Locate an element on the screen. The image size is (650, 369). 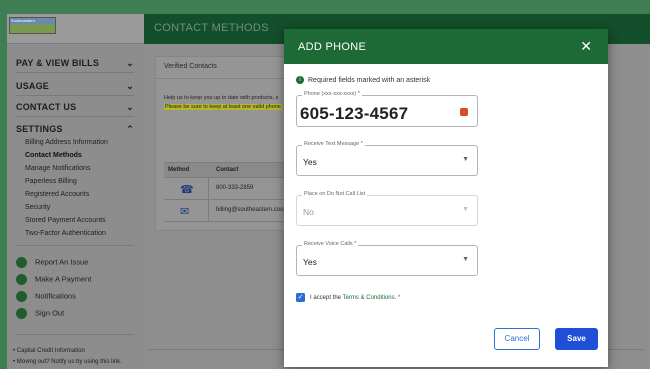
table-row: ✉ billing@southeastern.coop is located at coordinates (229, 211).